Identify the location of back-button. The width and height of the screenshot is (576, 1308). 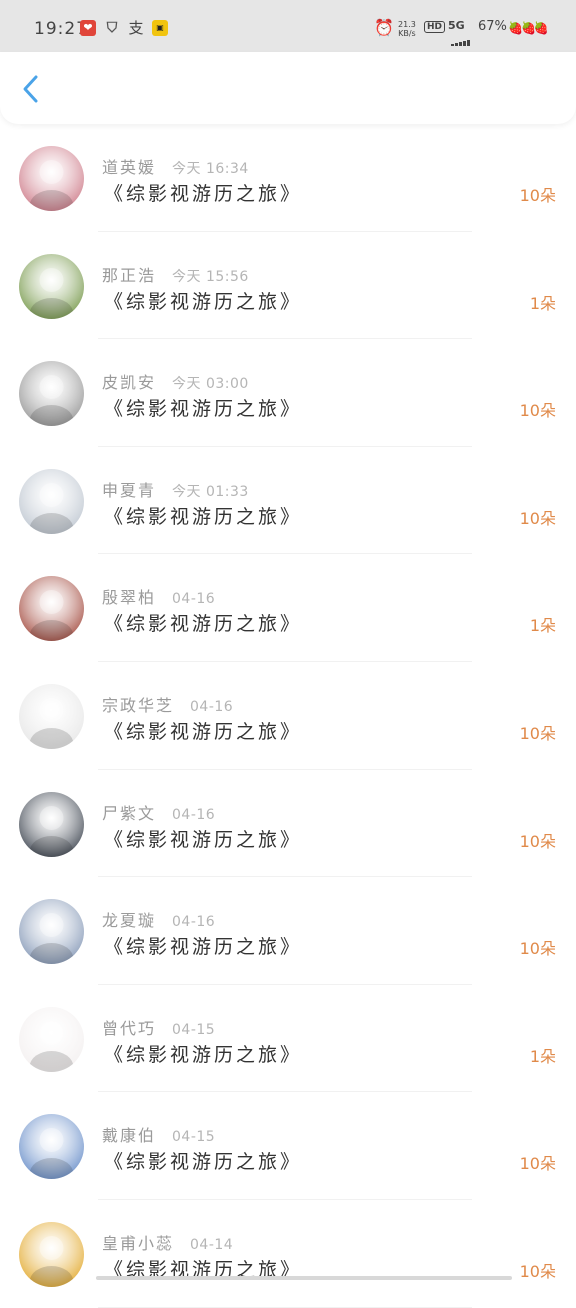
(33, 89).